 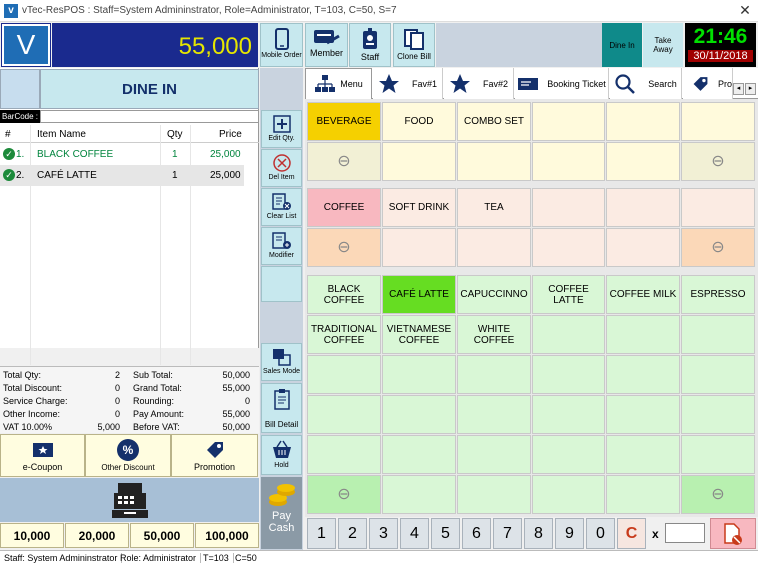 What do you see at coordinates (344, 294) in the screenshot?
I see `product-black-coffee: BLACK COFFEE` at bounding box center [344, 294].